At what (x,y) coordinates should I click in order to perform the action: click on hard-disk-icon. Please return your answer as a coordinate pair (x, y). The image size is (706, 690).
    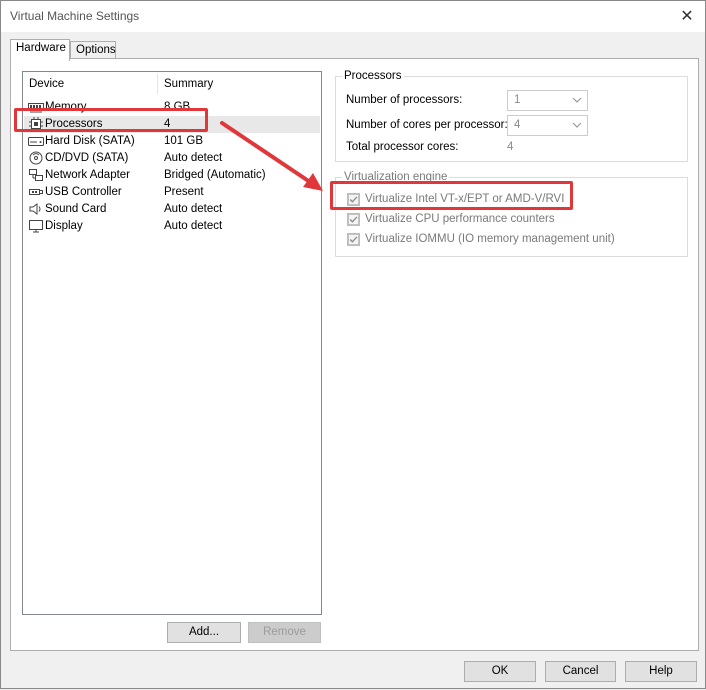
    Looking at the image, I should click on (36, 141).